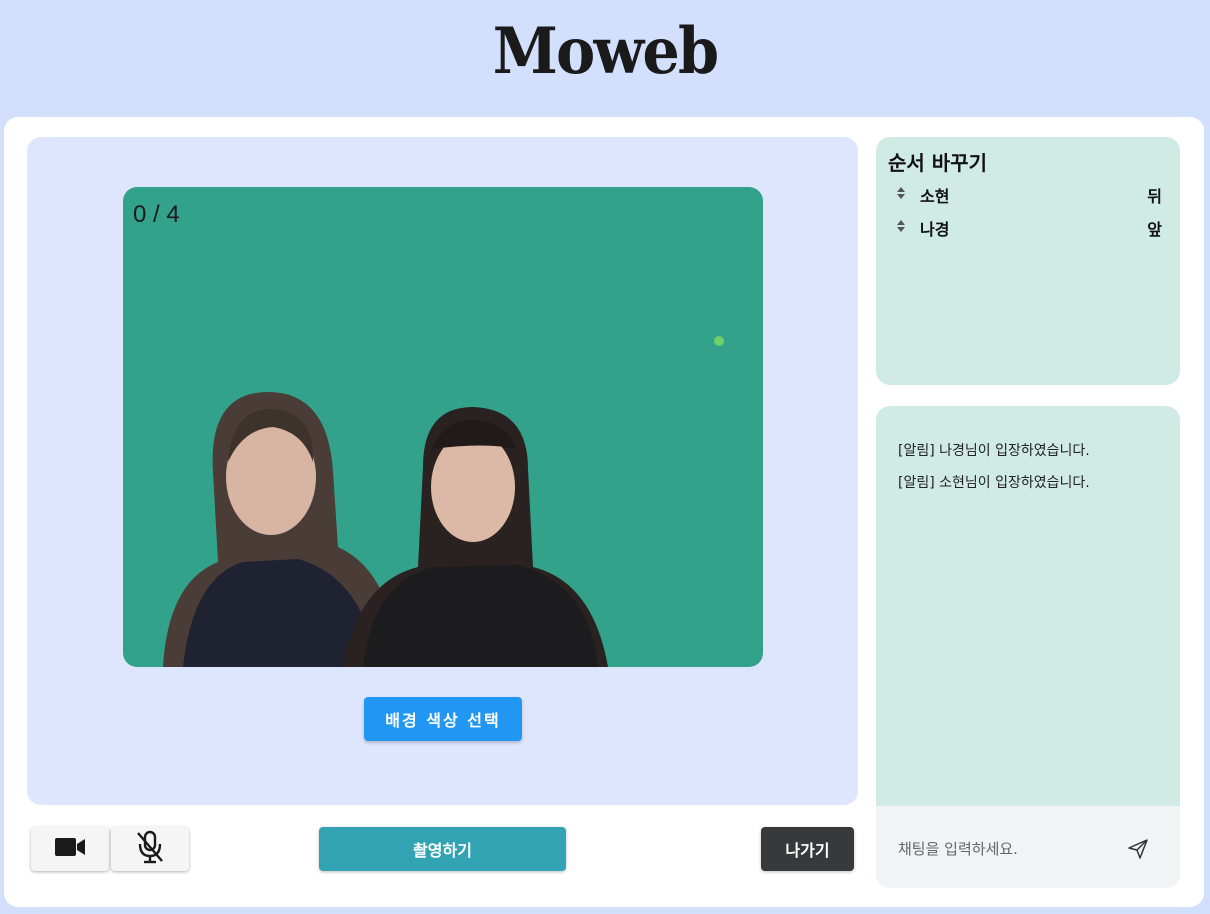  What do you see at coordinates (935, 196) in the screenshot?
I see `order-item-name: 소현` at bounding box center [935, 196].